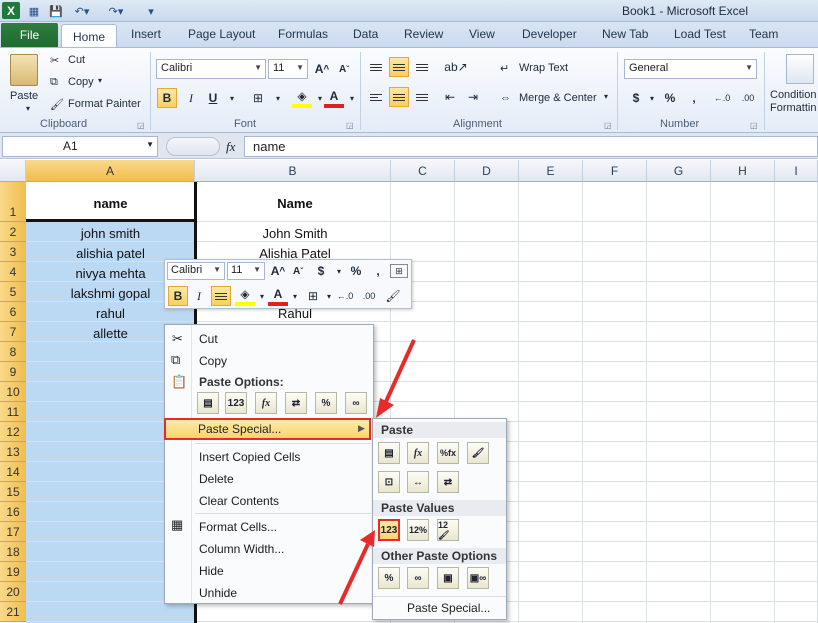  Describe the element at coordinates (385, 408) in the screenshot. I see `arrowhead-paste-special` at that location.